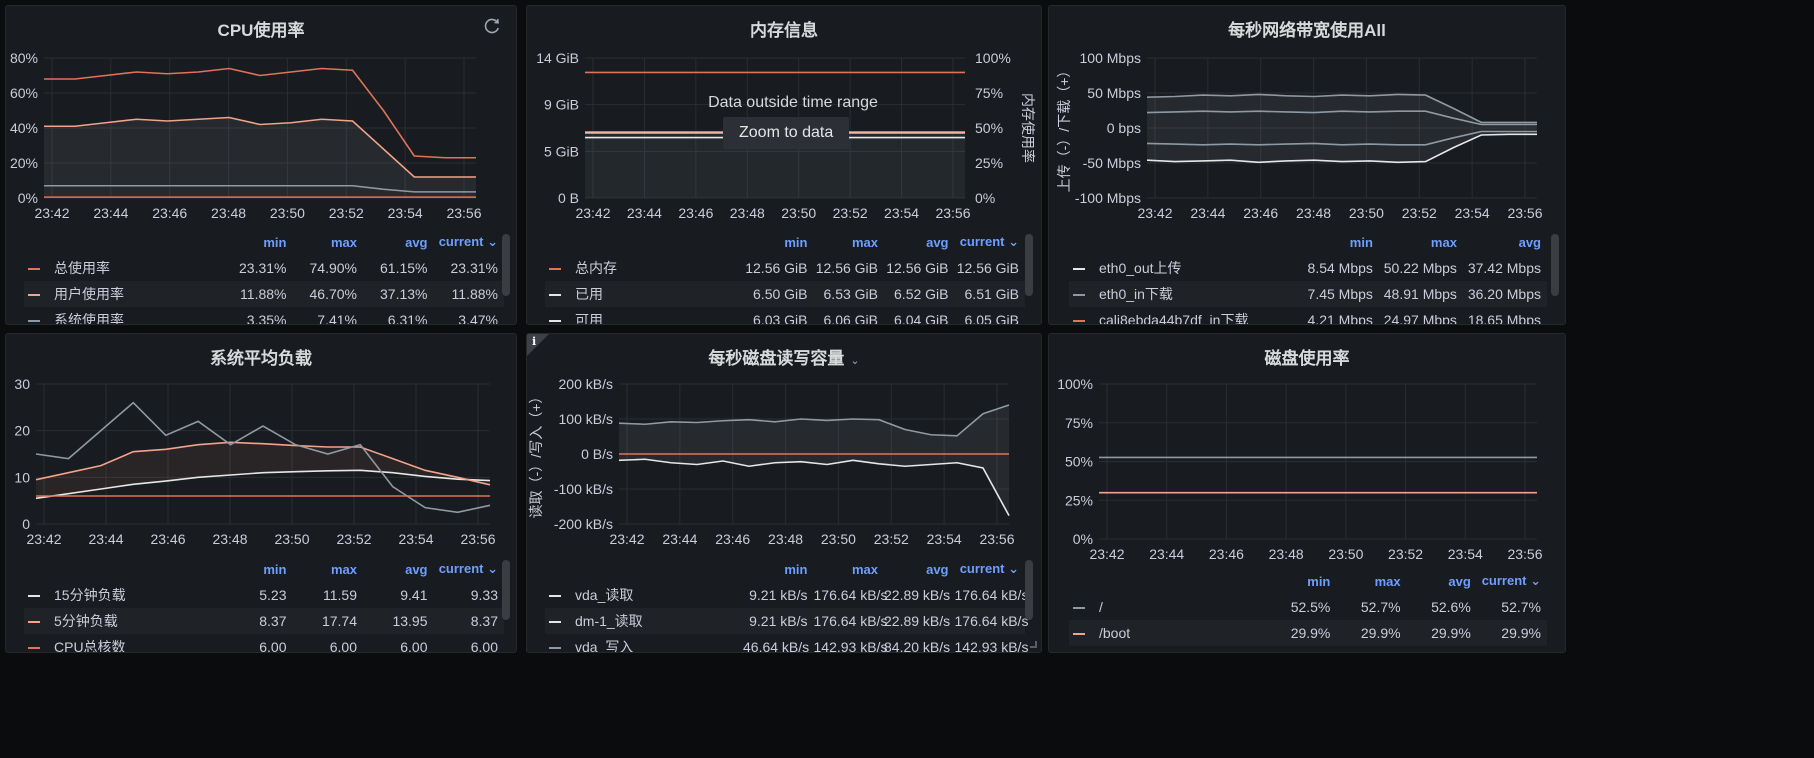 This screenshot has height=758, width=1814. Describe the element at coordinates (264, 643) in the screenshot. I see `legend-row: CPU总核数 6.00 6.00 6.00 6.00` at that location.